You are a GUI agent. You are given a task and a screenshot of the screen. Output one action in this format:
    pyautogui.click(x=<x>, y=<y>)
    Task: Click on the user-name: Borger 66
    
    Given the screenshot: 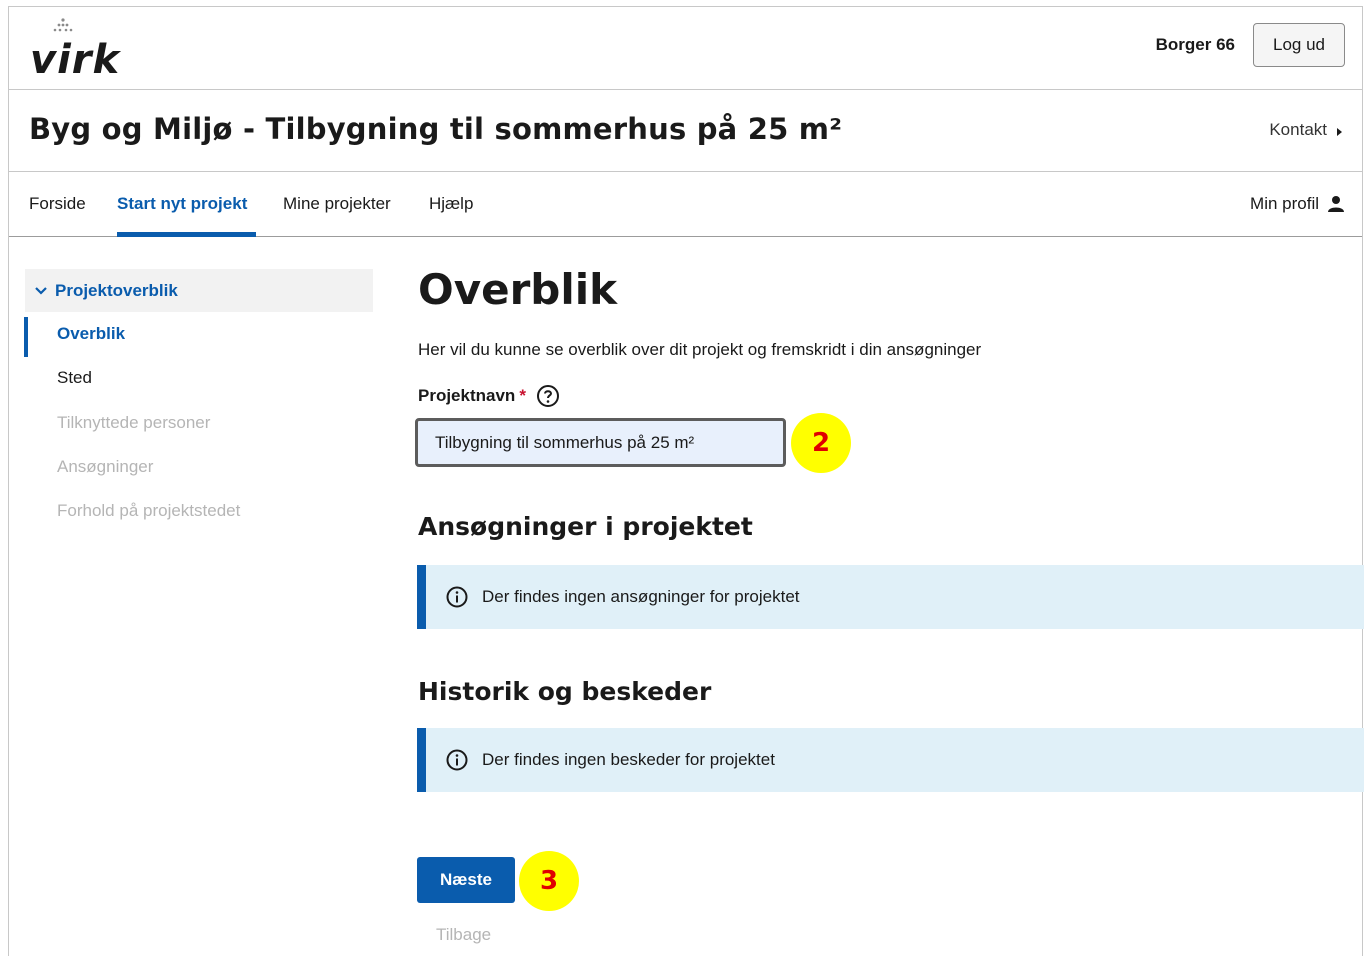 What is the action you would take?
    pyautogui.click(x=1195, y=44)
    